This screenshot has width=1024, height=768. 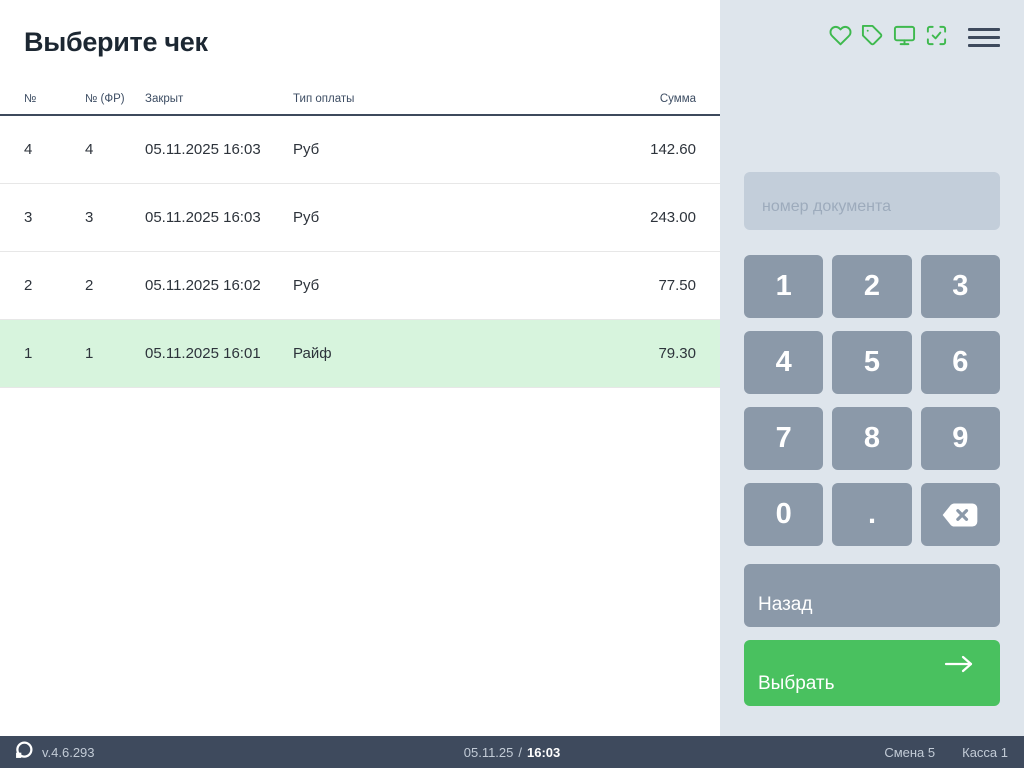 What do you see at coordinates (960, 362) in the screenshot?
I see `keypad-button: 6` at bounding box center [960, 362].